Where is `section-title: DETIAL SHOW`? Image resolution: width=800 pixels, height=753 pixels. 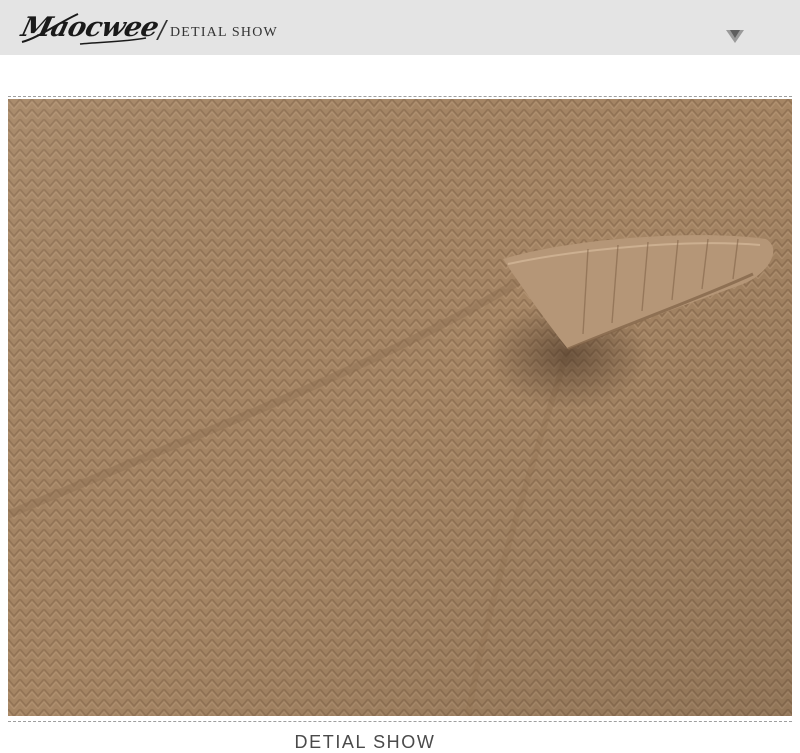 section-title: DETIAL SHOW is located at coordinates (224, 32).